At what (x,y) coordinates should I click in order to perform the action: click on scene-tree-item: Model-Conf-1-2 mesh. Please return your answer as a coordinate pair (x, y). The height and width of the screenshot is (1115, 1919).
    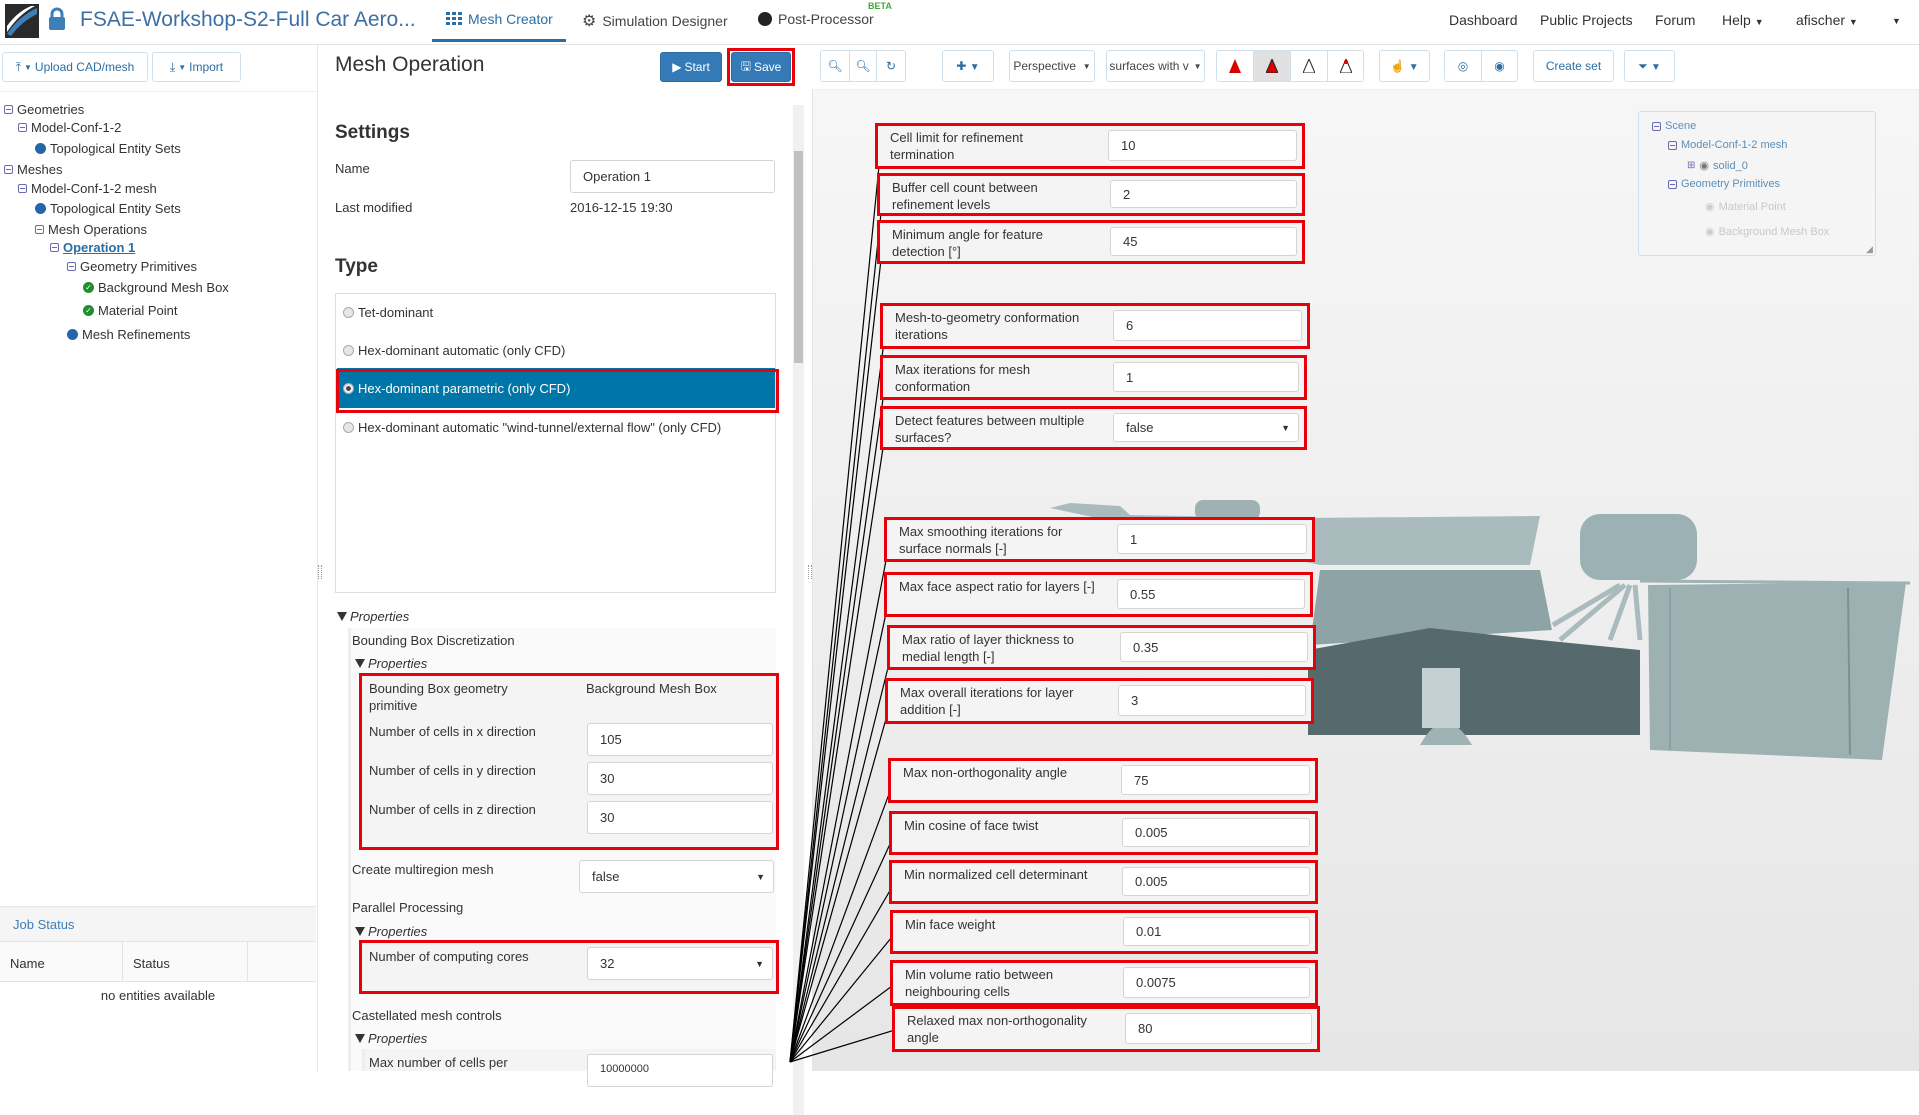
    Looking at the image, I should click on (1727, 145).